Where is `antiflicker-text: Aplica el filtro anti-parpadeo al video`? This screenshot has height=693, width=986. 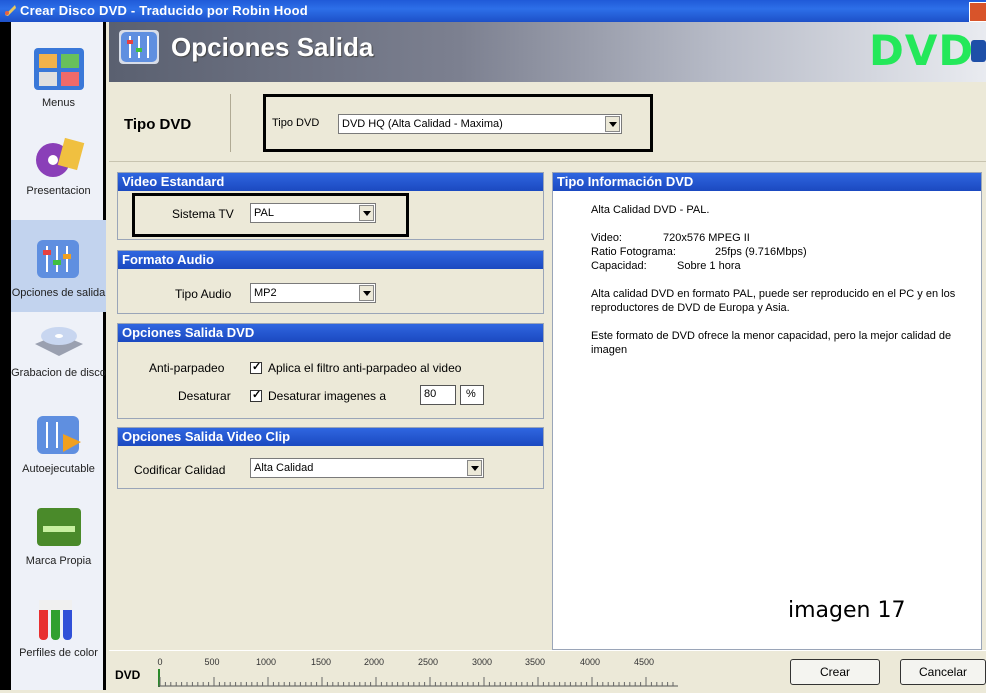 antiflicker-text: Aplica el filtro anti-parpadeo al video is located at coordinates (365, 368).